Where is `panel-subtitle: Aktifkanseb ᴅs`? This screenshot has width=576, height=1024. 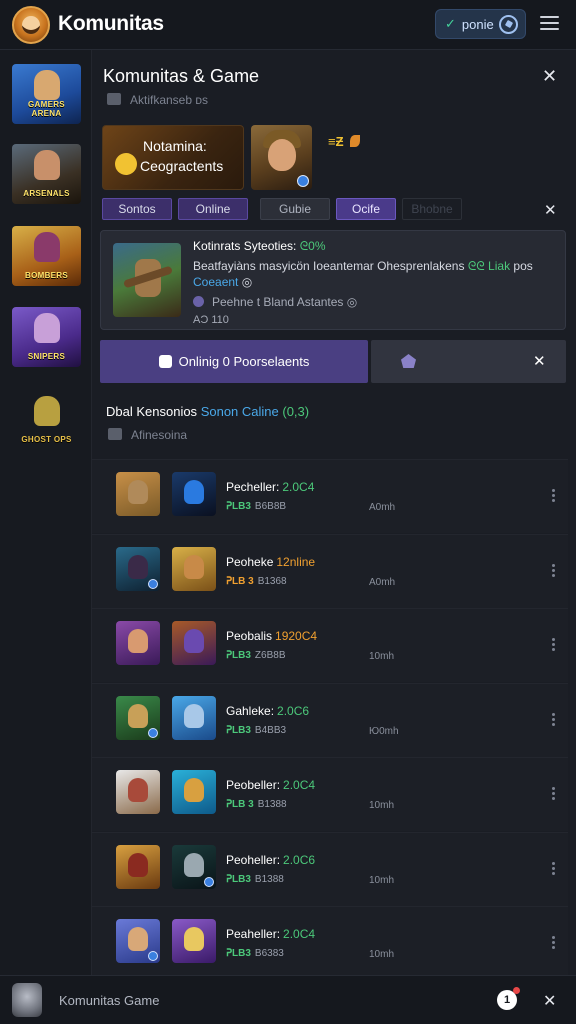 panel-subtitle: Aktifkanseb ᴅs is located at coordinates (157, 100).